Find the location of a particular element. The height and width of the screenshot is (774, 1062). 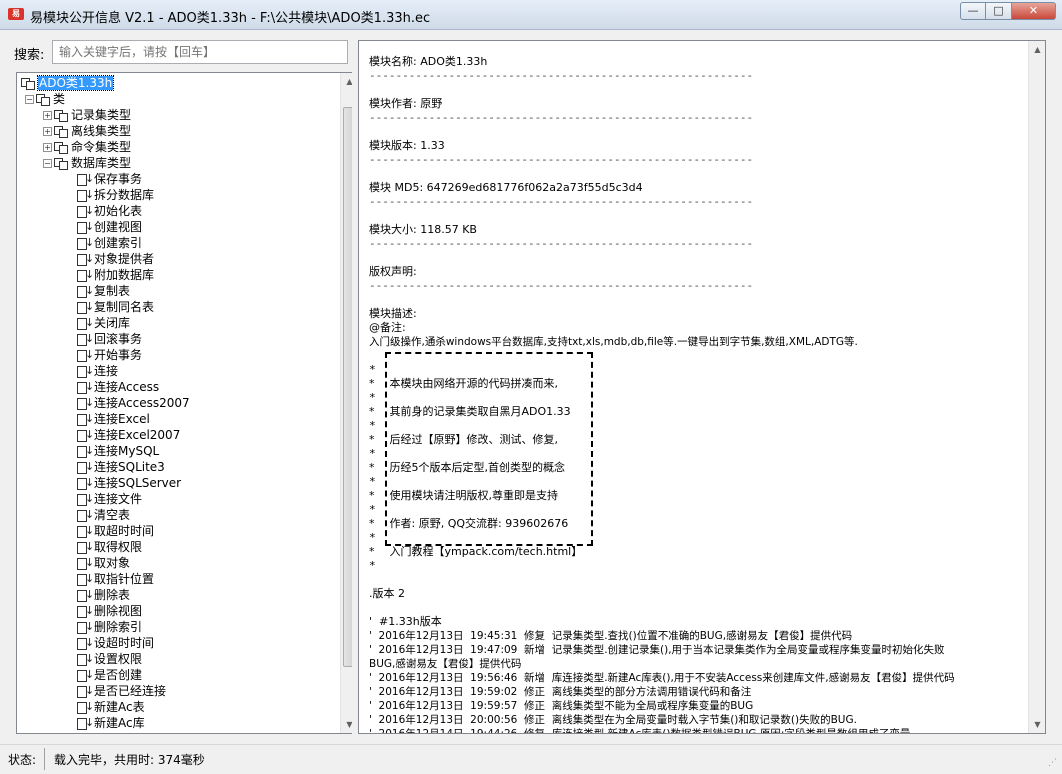

module-author: 模块作者: 原野 is located at coordinates (406, 103).